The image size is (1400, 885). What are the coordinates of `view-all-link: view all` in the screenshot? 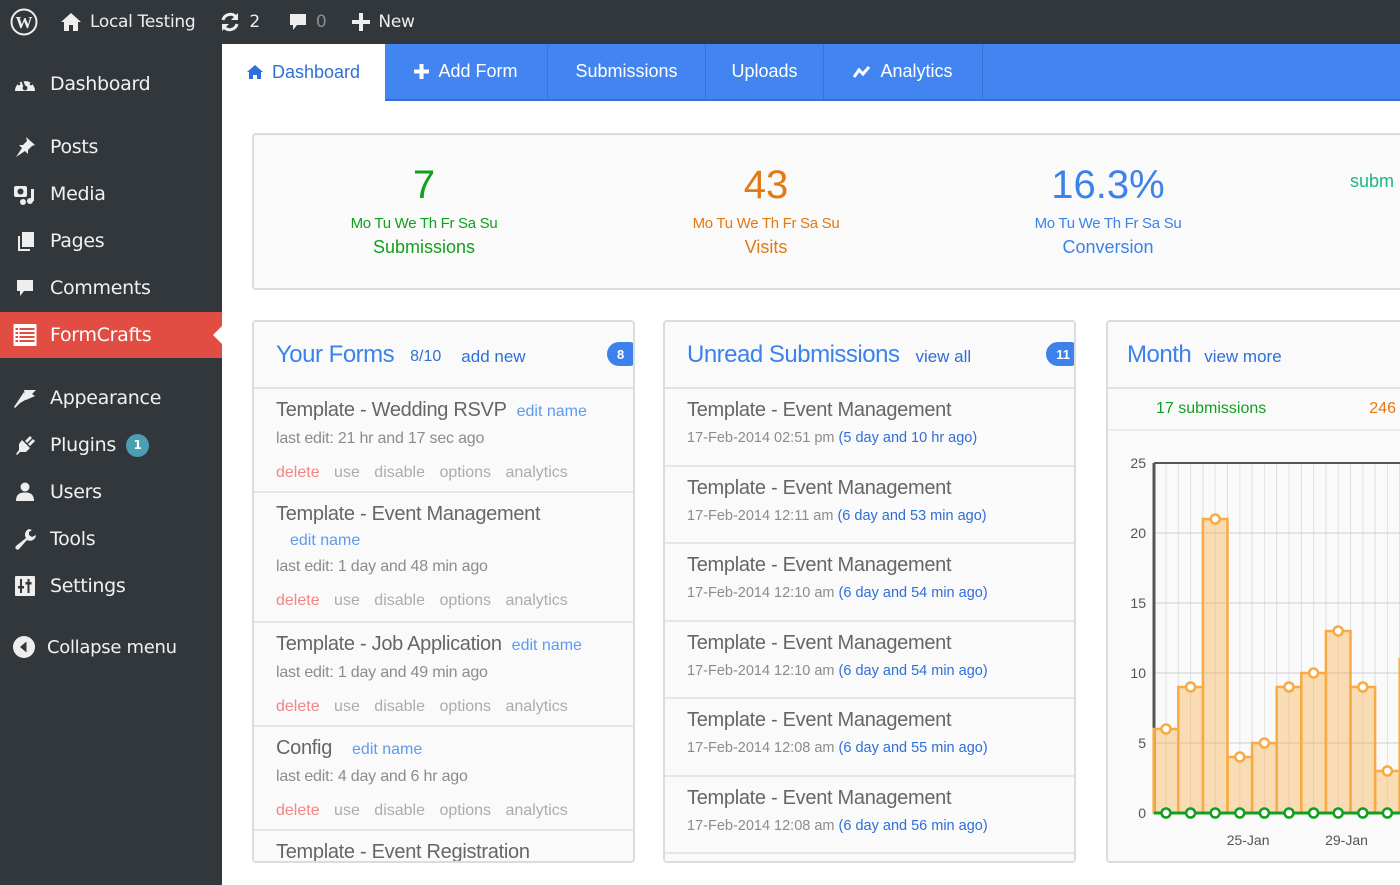 It's located at (943, 357).